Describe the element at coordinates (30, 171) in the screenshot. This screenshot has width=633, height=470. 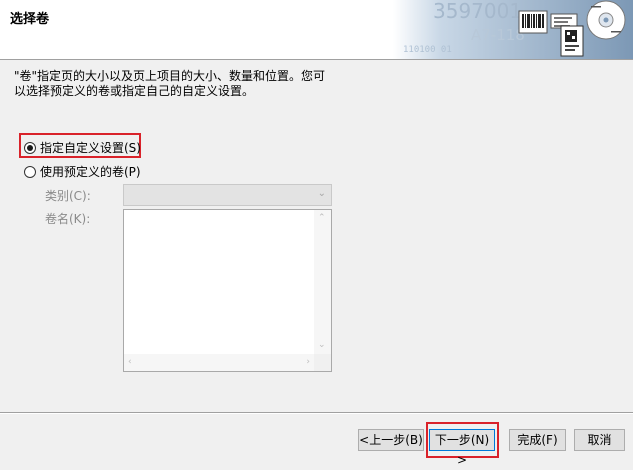
I see `radio-unchecked-icon` at that location.